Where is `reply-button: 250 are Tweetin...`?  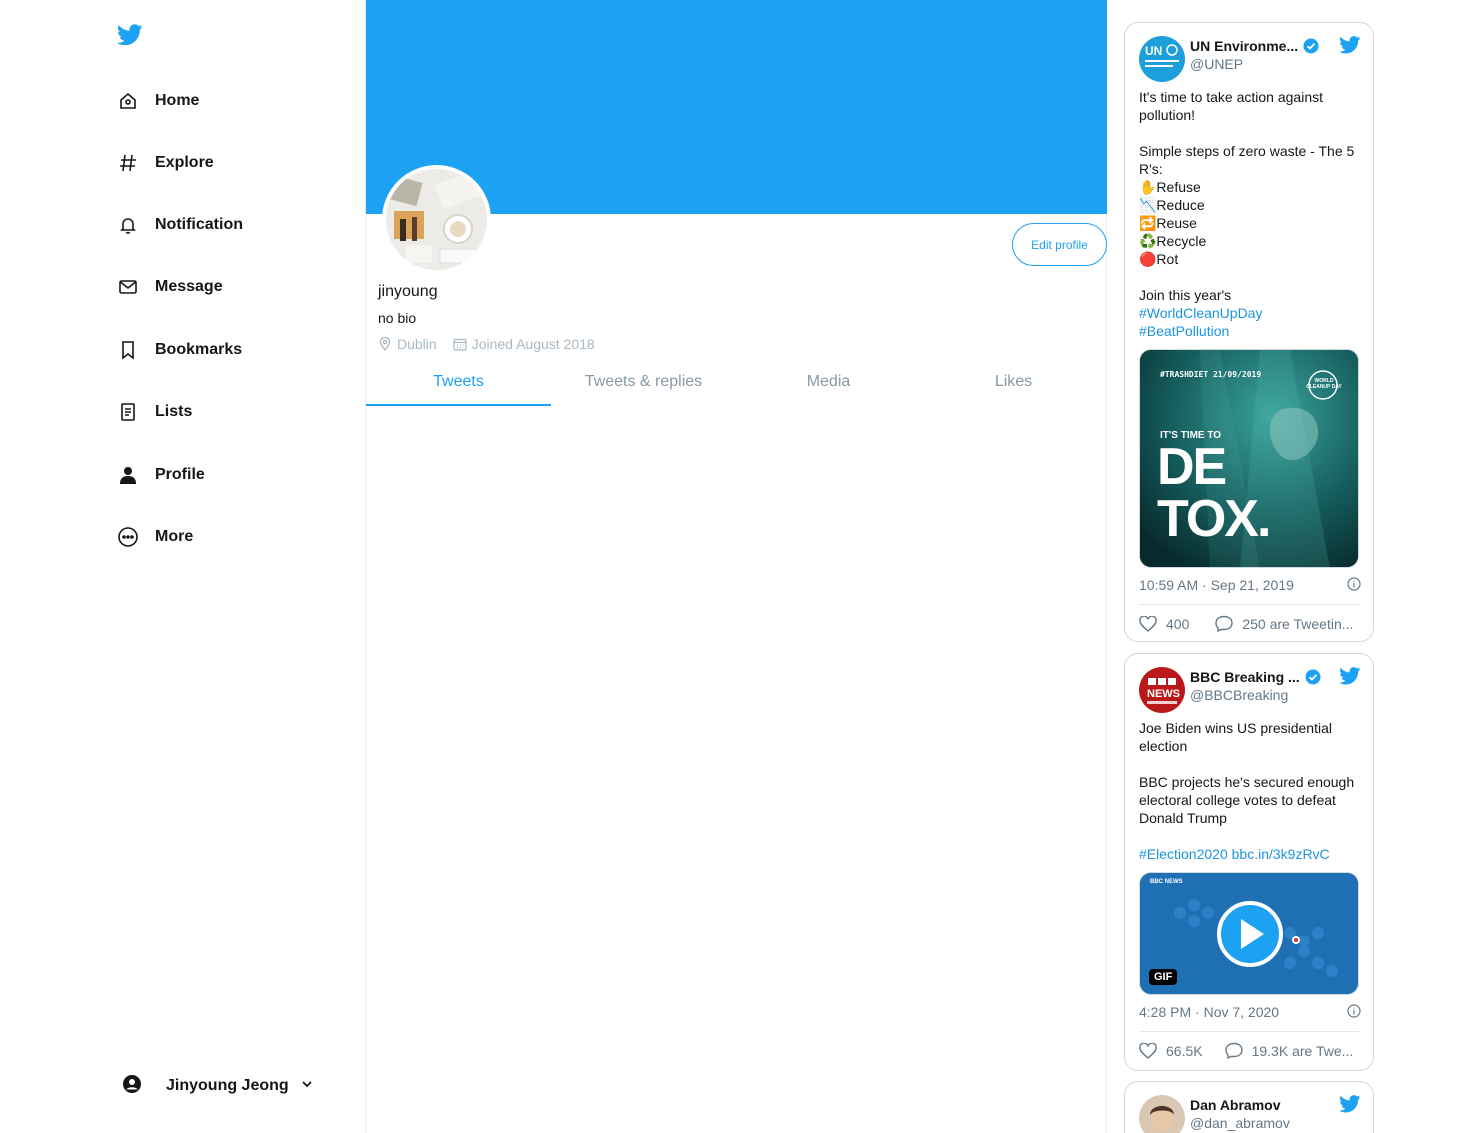 reply-button: 250 are Tweetin... is located at coordinates (1284, 623).